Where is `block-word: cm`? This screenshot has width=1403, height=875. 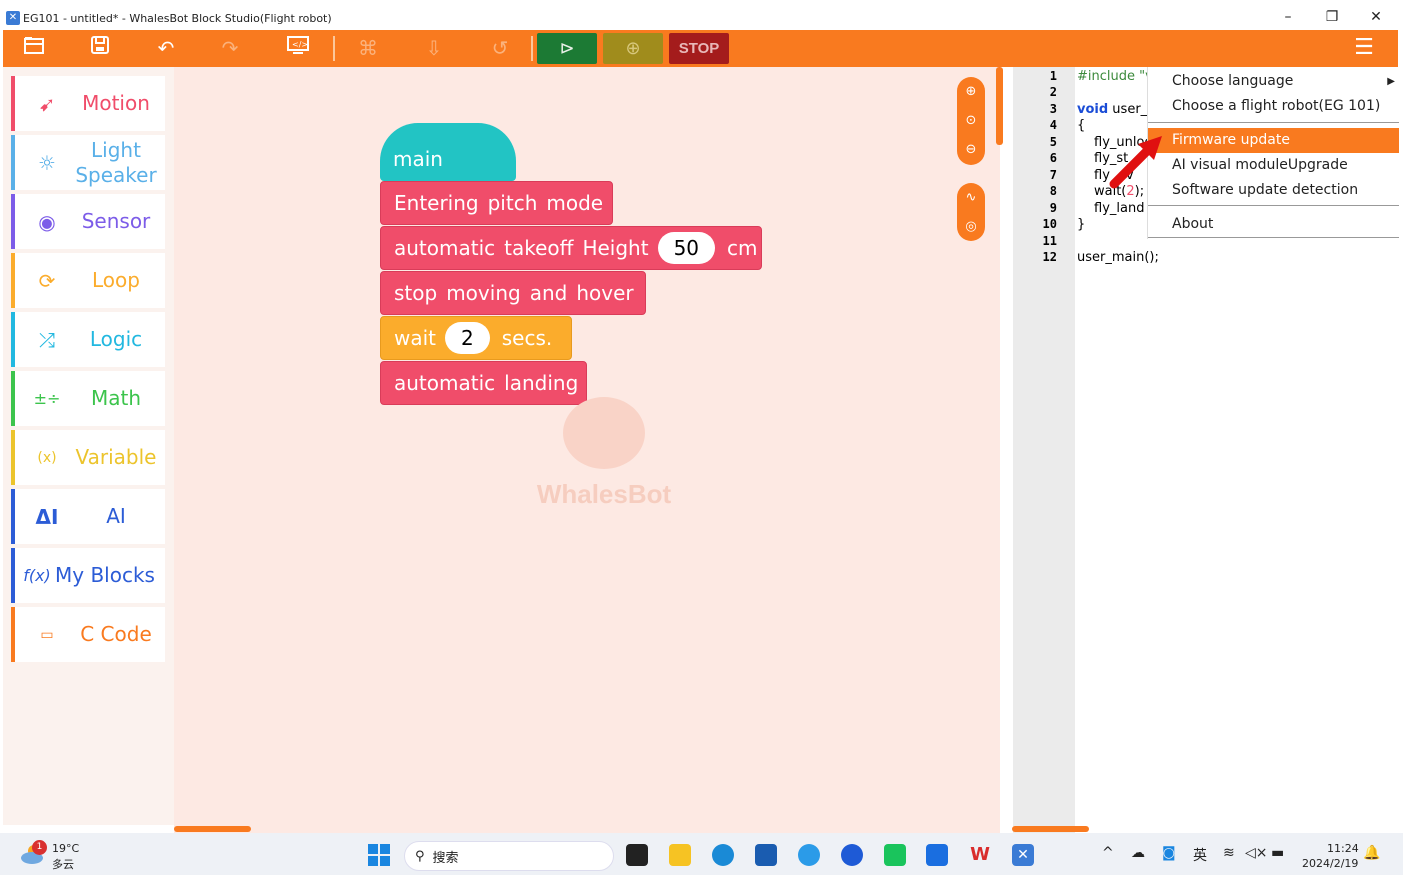
block-word: cm is located at coordinates (742, 248).